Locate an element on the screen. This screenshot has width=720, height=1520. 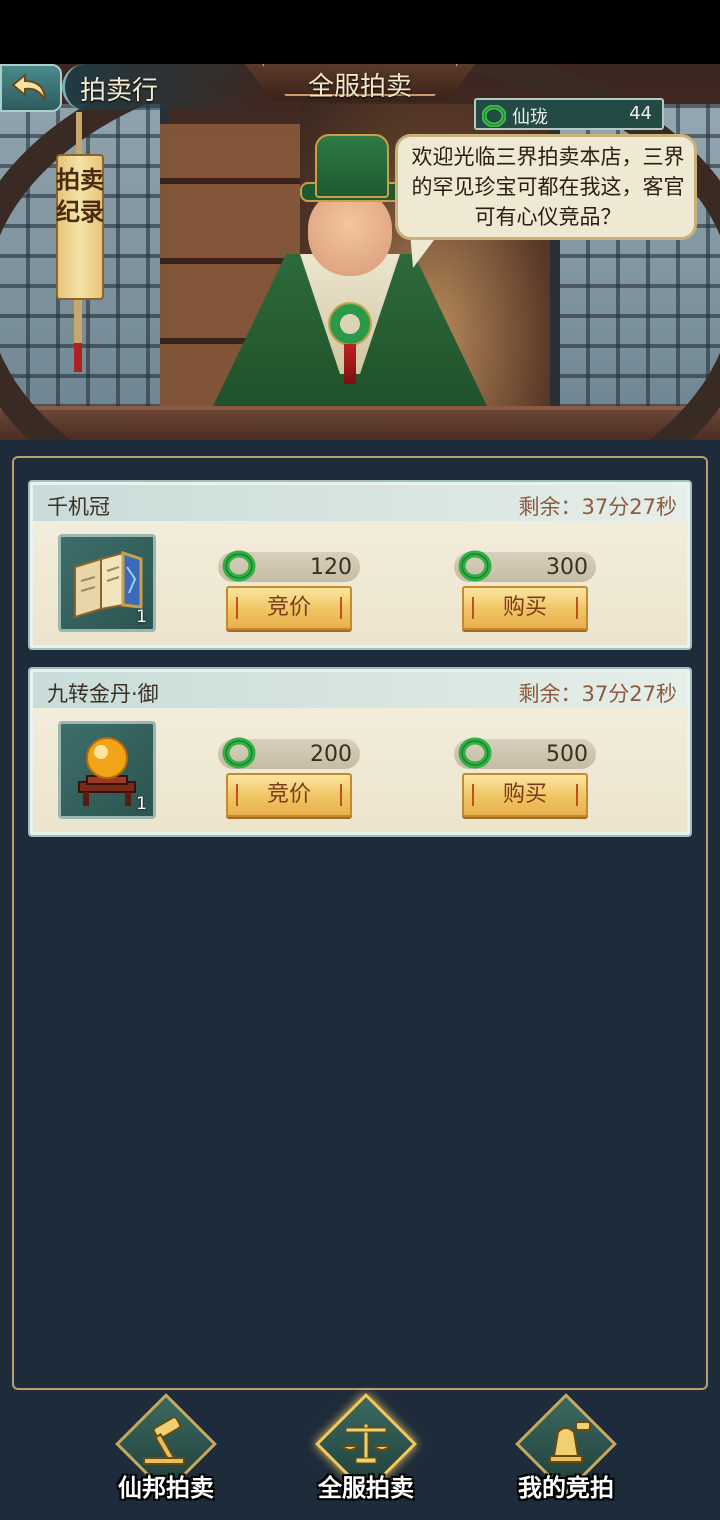
bell-hammer-icon is located at coordinates (570, 1442).